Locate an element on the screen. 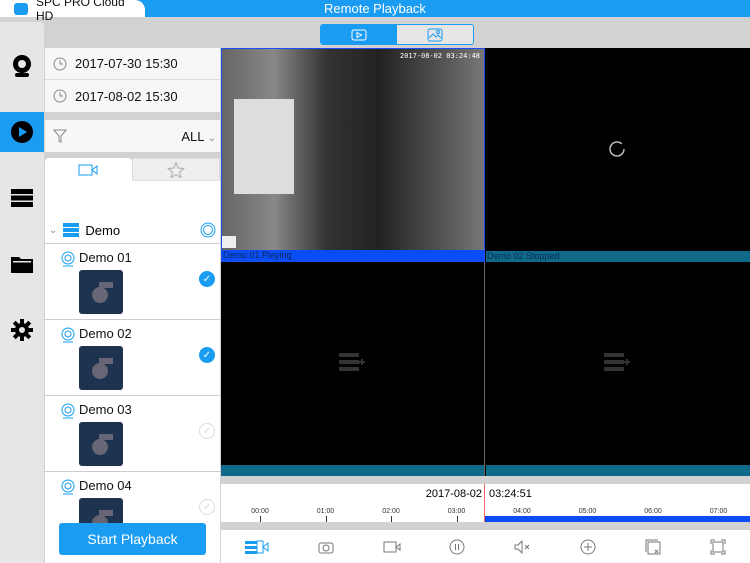 The image size is (750, 563). video-content is located at coordinates (264, 146).